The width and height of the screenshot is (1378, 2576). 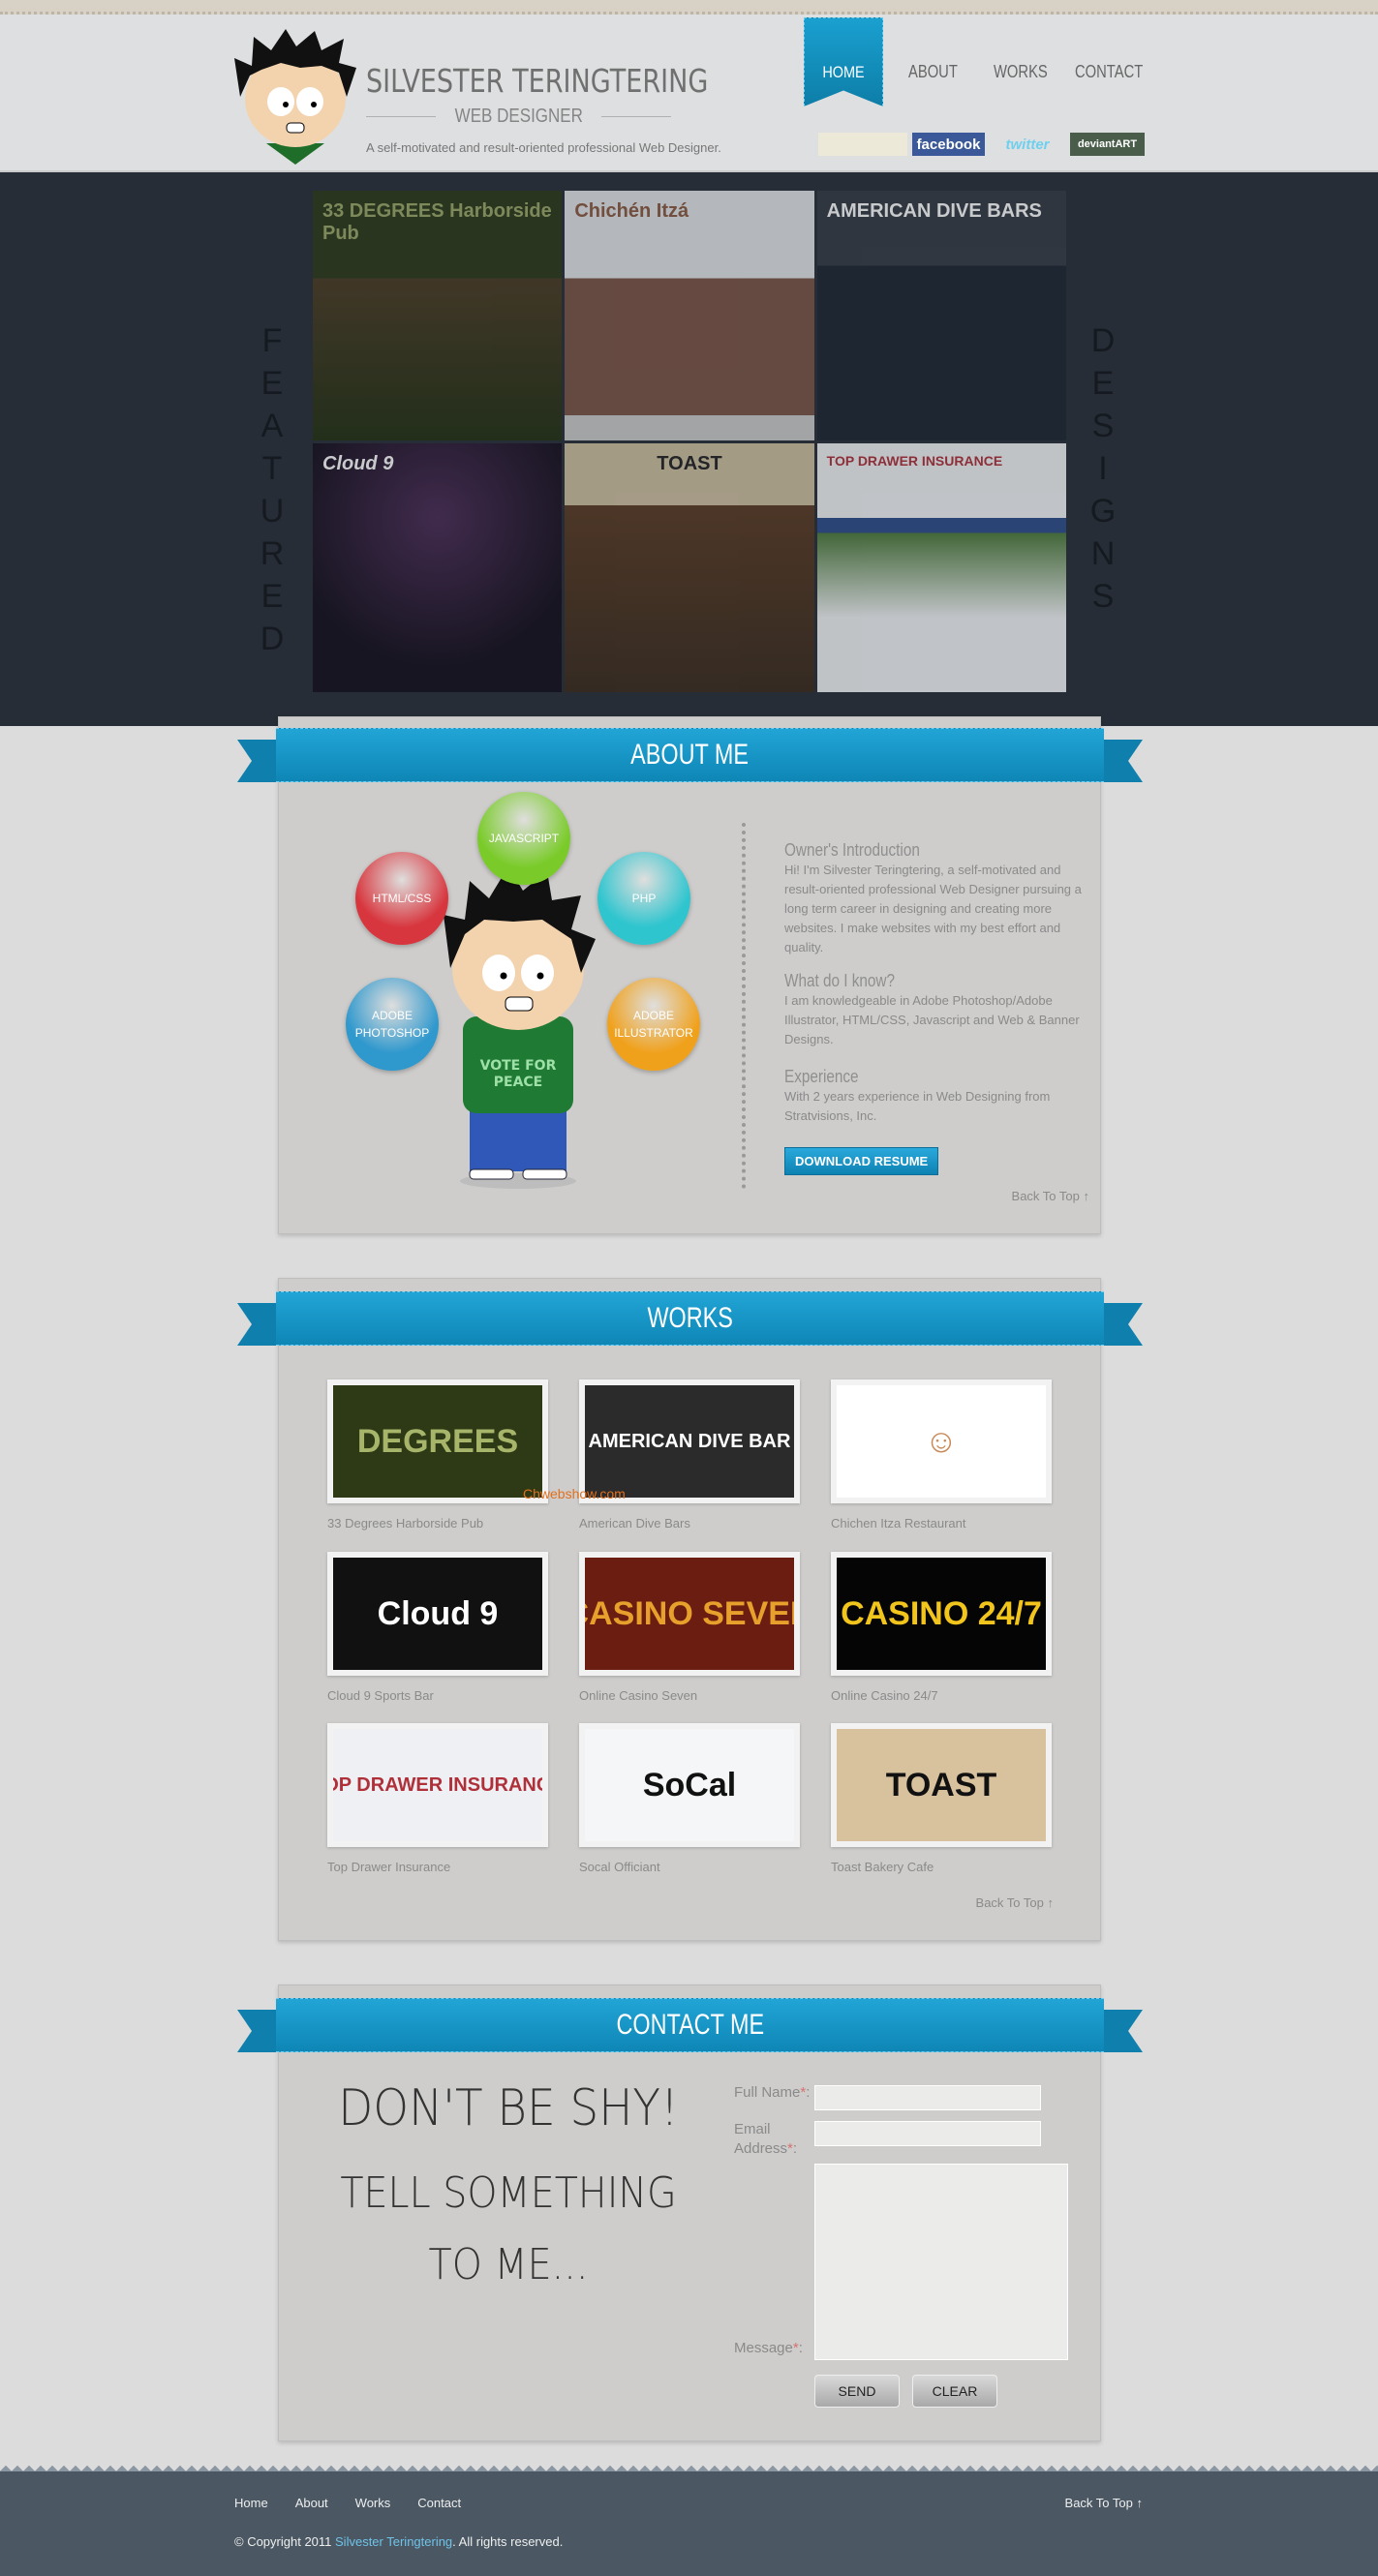 I want to click on featured-shot: TOP DRAWER INSURANCE, so click(x=941, y=567).